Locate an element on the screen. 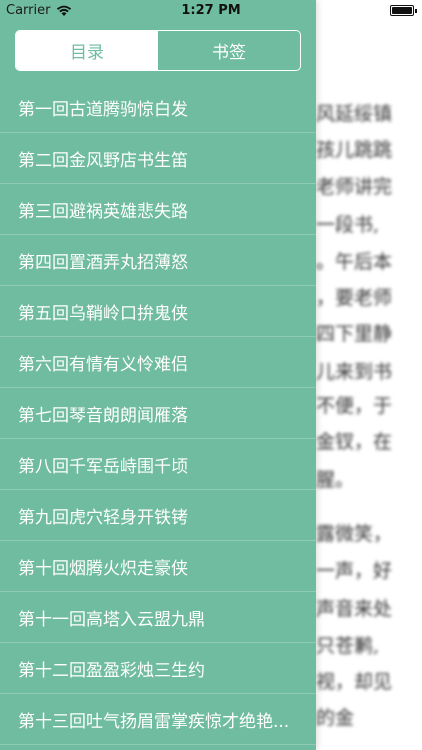 Image resolution: width=422 pixels, height=750 pixels. reader-text-line: 四下里静 is located at coordinates (354, 334).